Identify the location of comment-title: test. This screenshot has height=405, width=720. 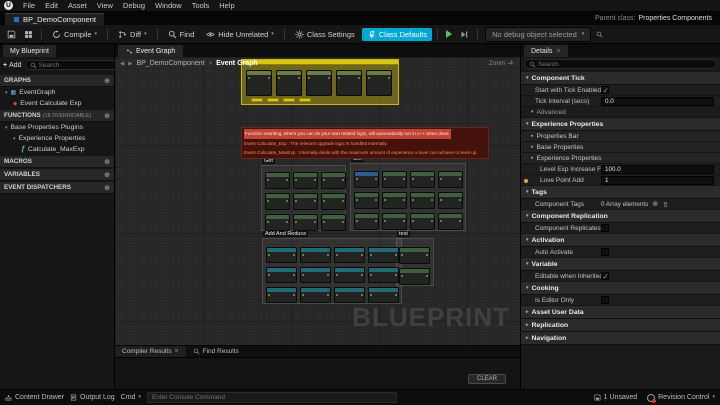
(403, 234).